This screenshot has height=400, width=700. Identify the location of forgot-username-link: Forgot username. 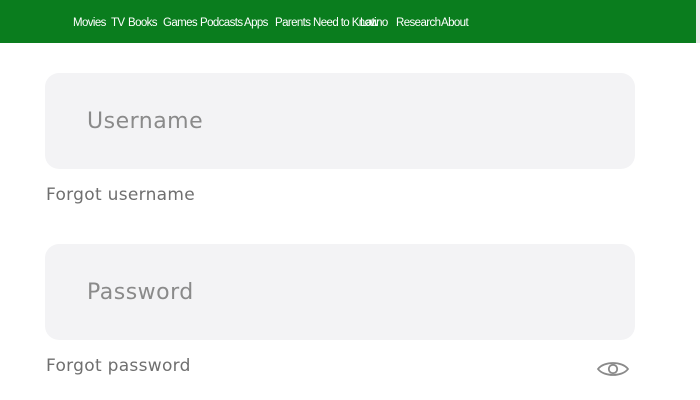
(120, 195).